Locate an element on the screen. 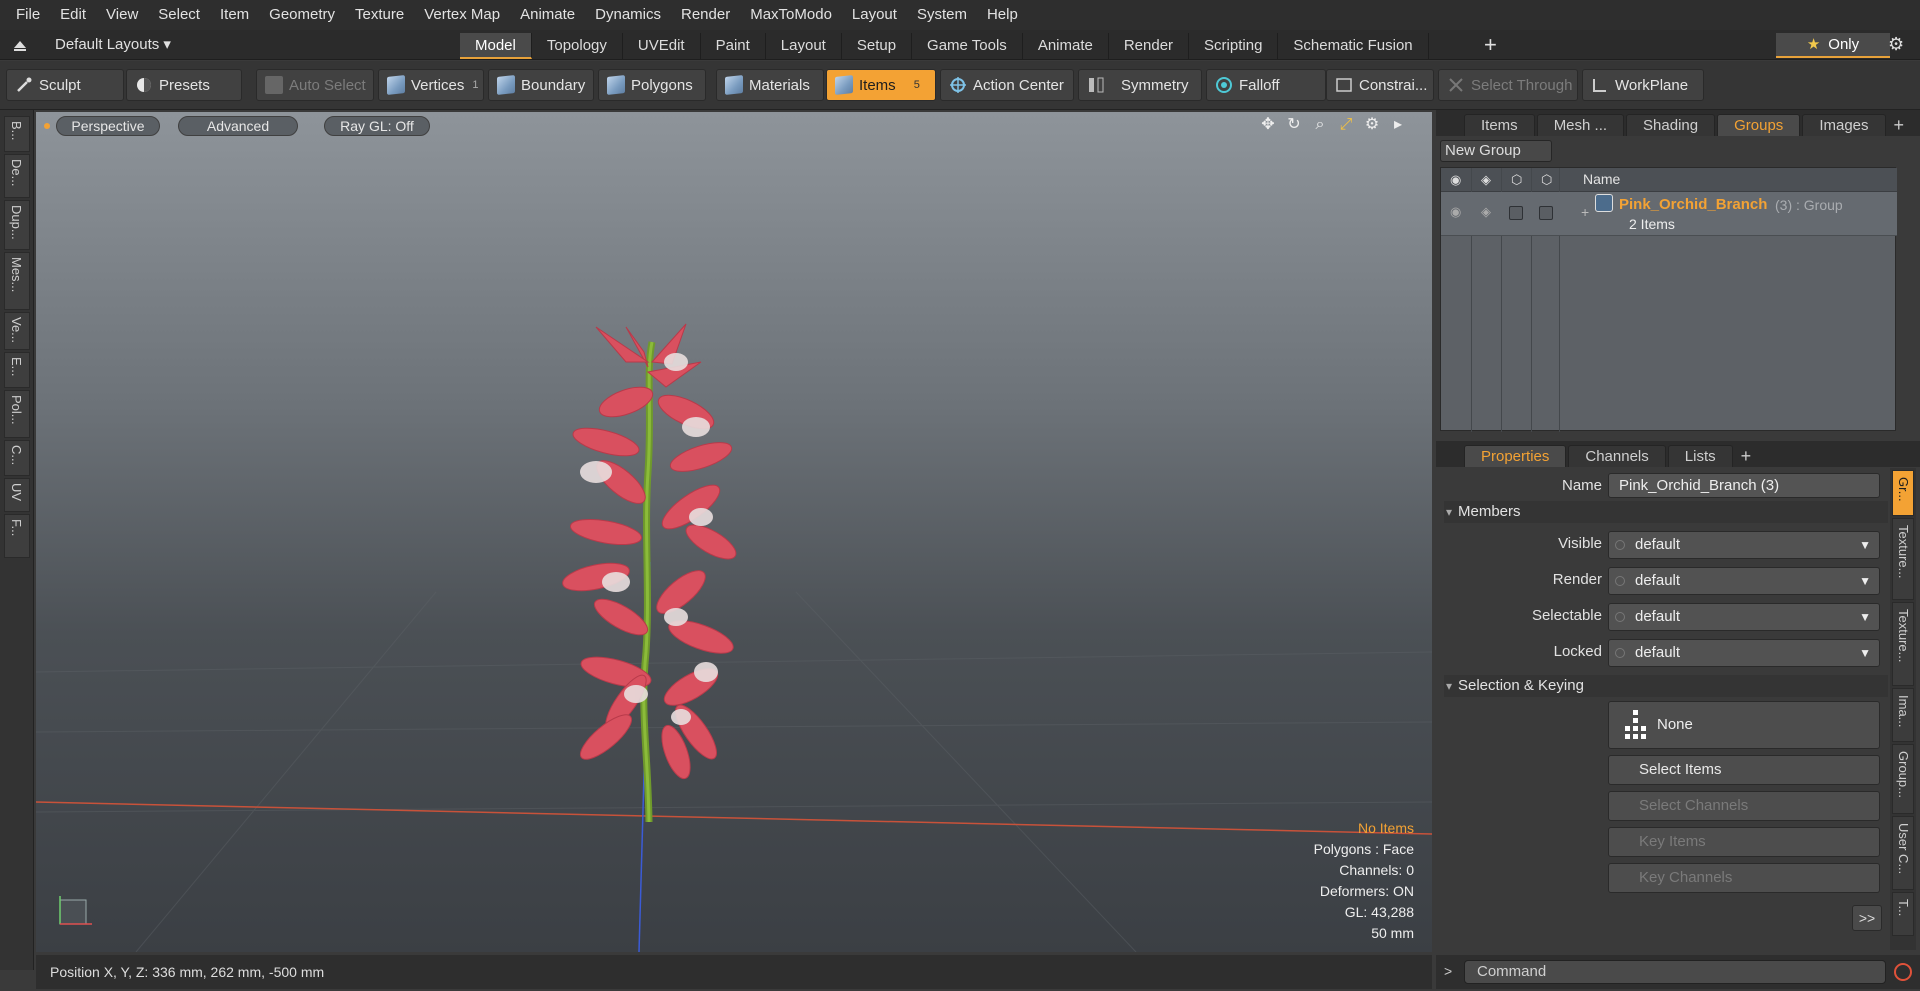 Image resolution: width=1920 pixels, height=991 pixels. materials-button: Materials is located at coordinates (770, 85).